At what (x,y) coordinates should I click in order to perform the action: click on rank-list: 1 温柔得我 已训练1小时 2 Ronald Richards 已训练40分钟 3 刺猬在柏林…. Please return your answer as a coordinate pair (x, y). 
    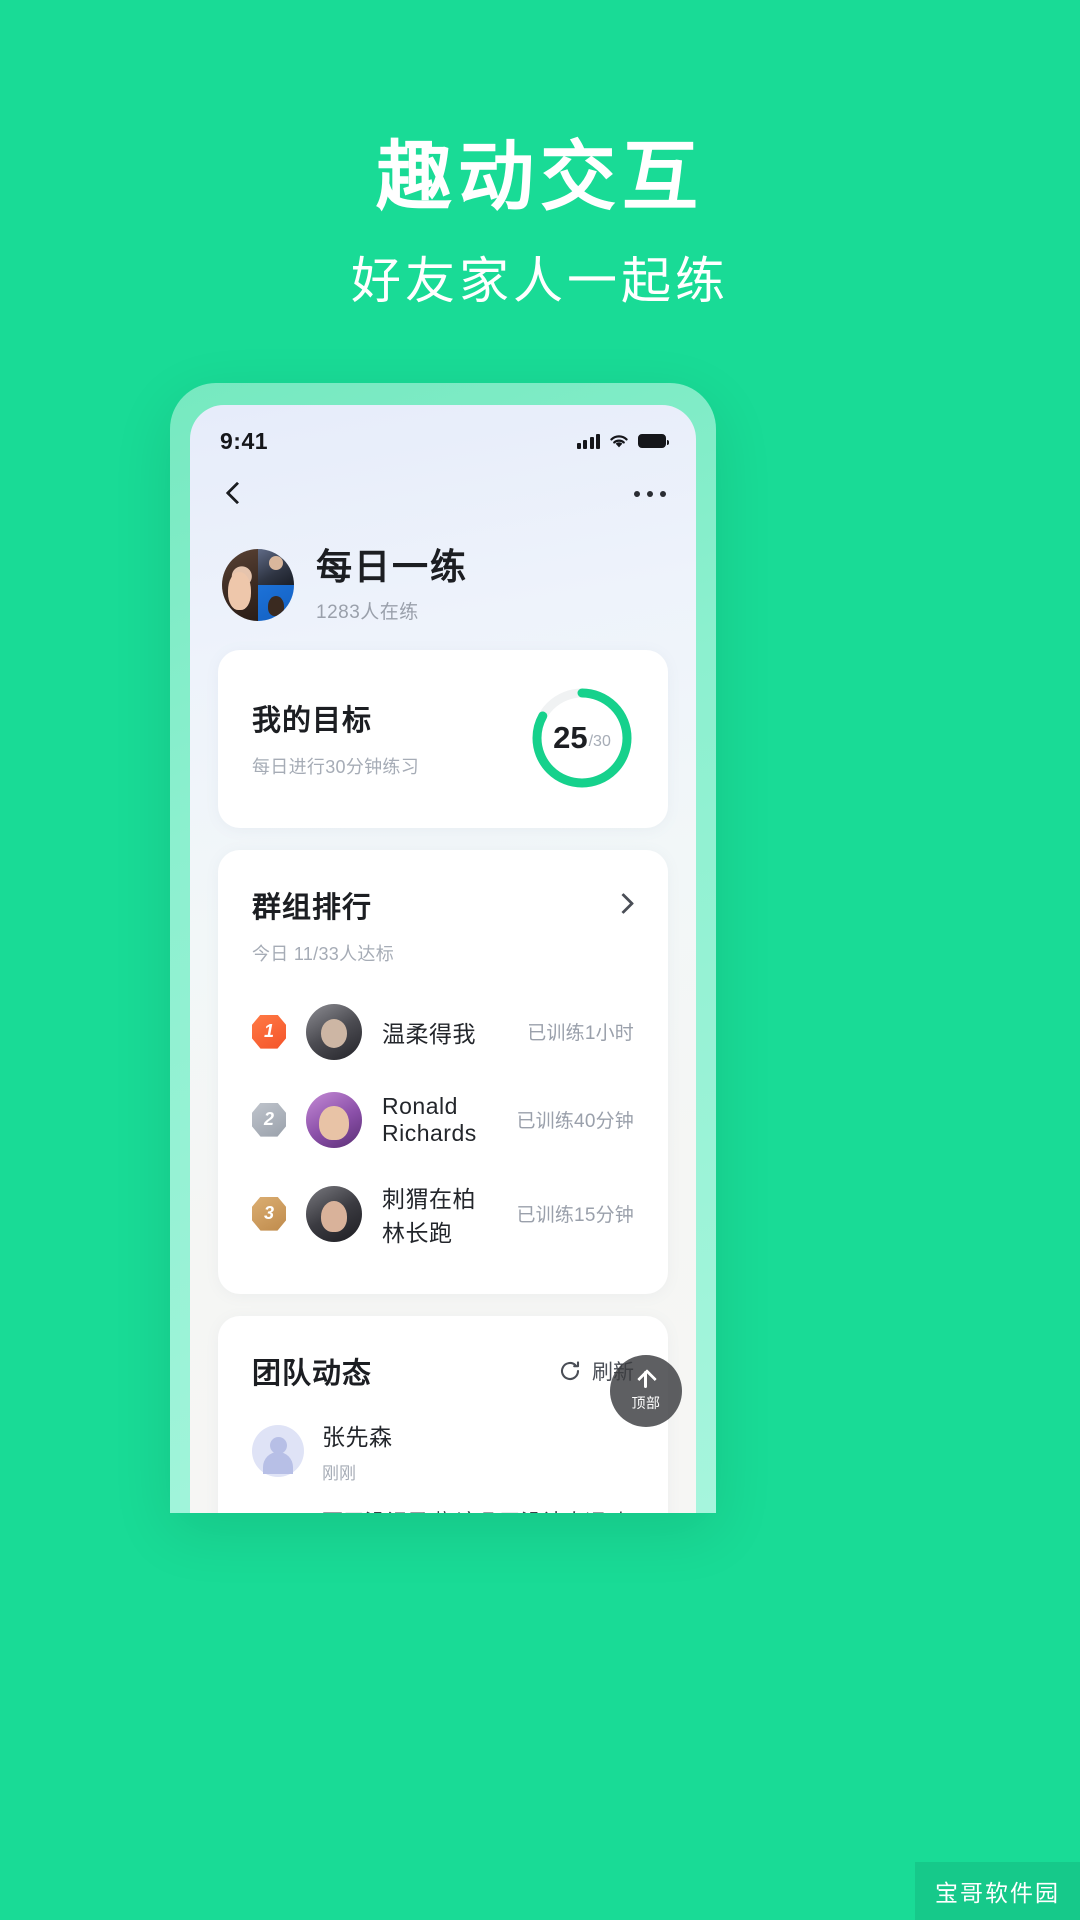
    Looking at the image, I should click on (443, 1130).